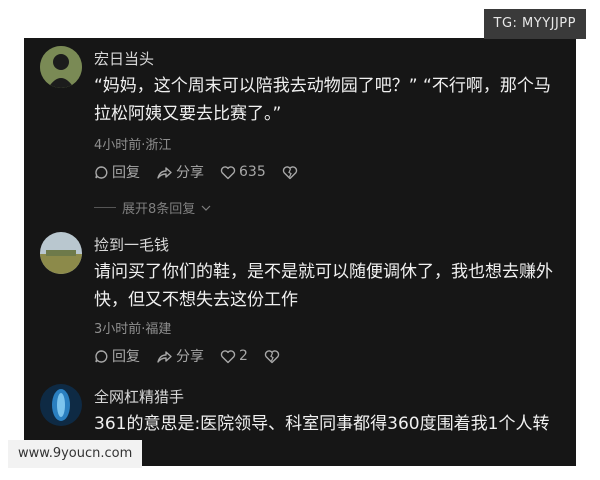  I want to click on expand-replies: 展开8条回复, so click(152, 207).